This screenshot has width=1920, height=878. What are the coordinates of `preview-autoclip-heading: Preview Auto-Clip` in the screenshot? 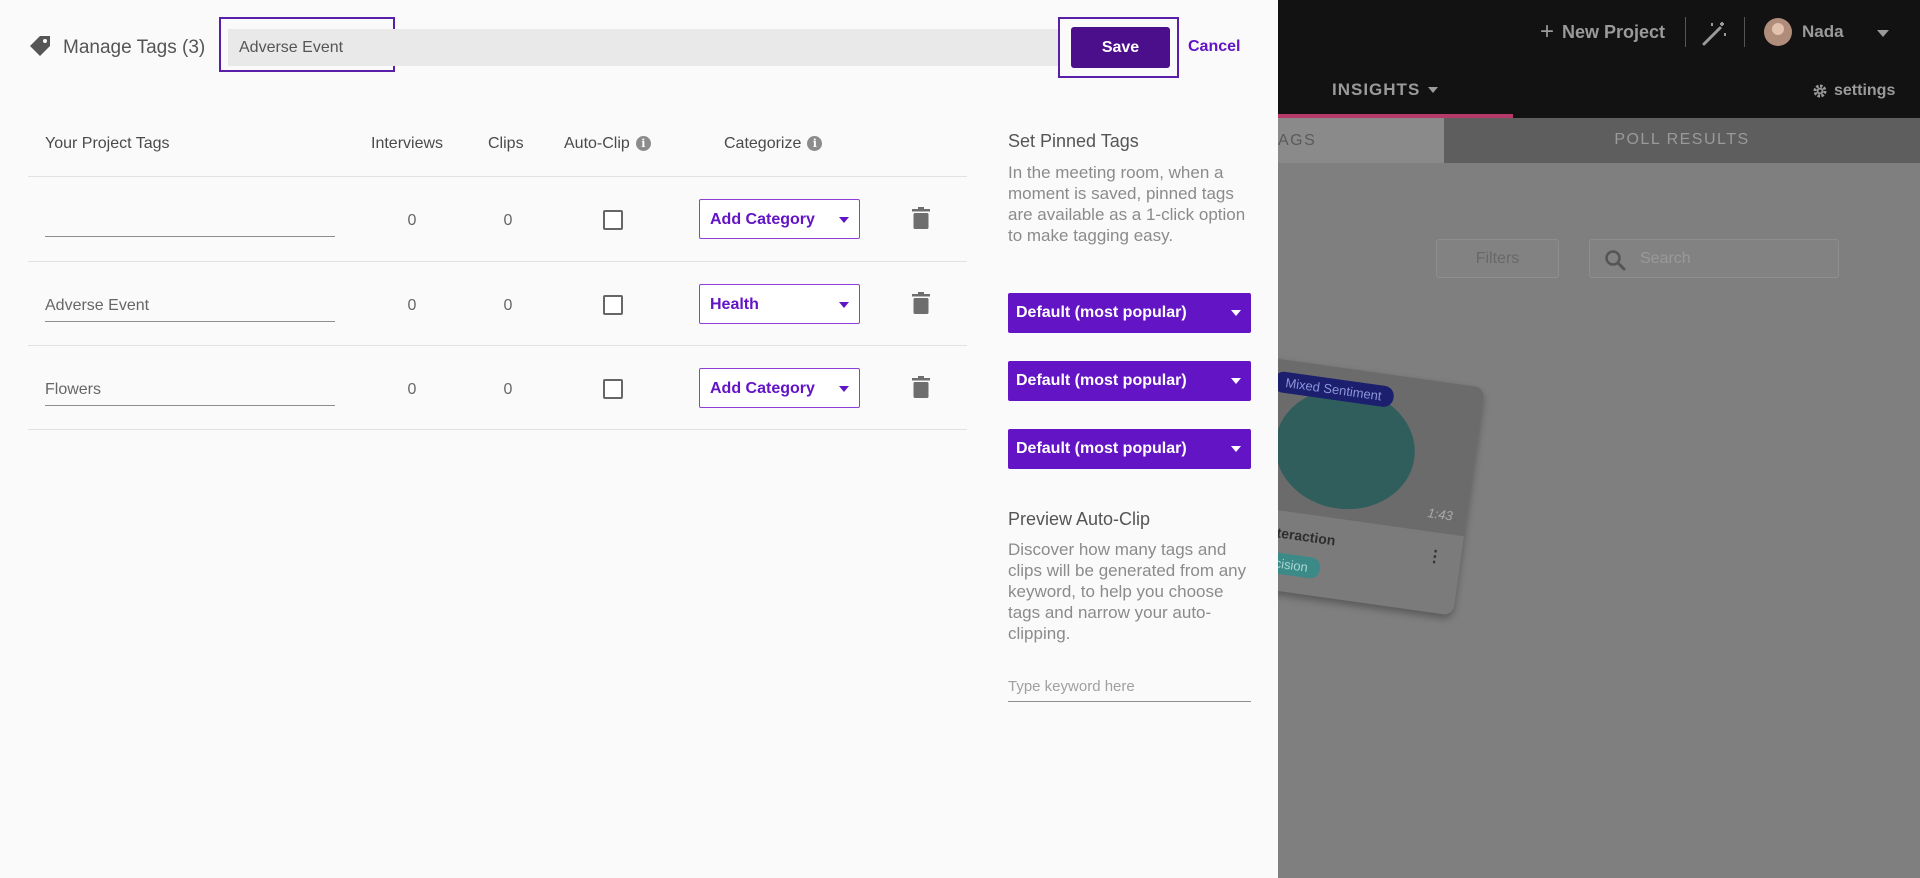 It's located at (1079, 519).